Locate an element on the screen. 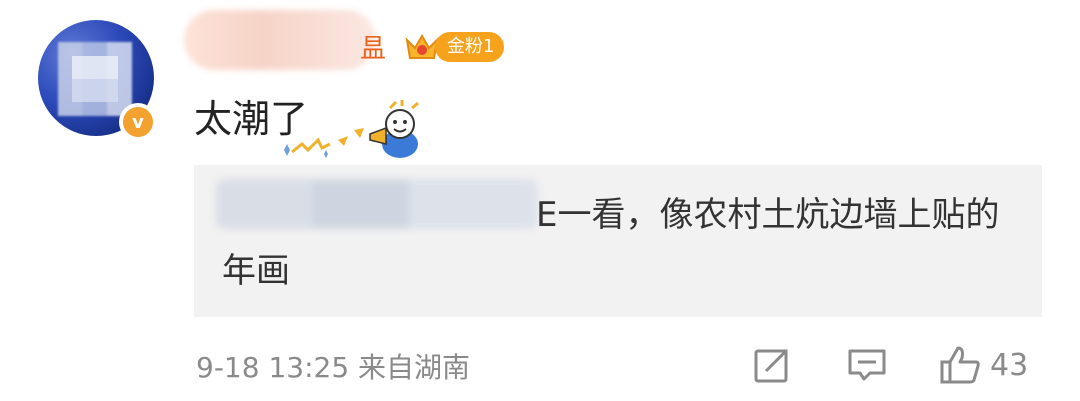 Image resolution: width=1080 pixels, height=401 pixels. comment-icon is located at coordinates (867, 365).